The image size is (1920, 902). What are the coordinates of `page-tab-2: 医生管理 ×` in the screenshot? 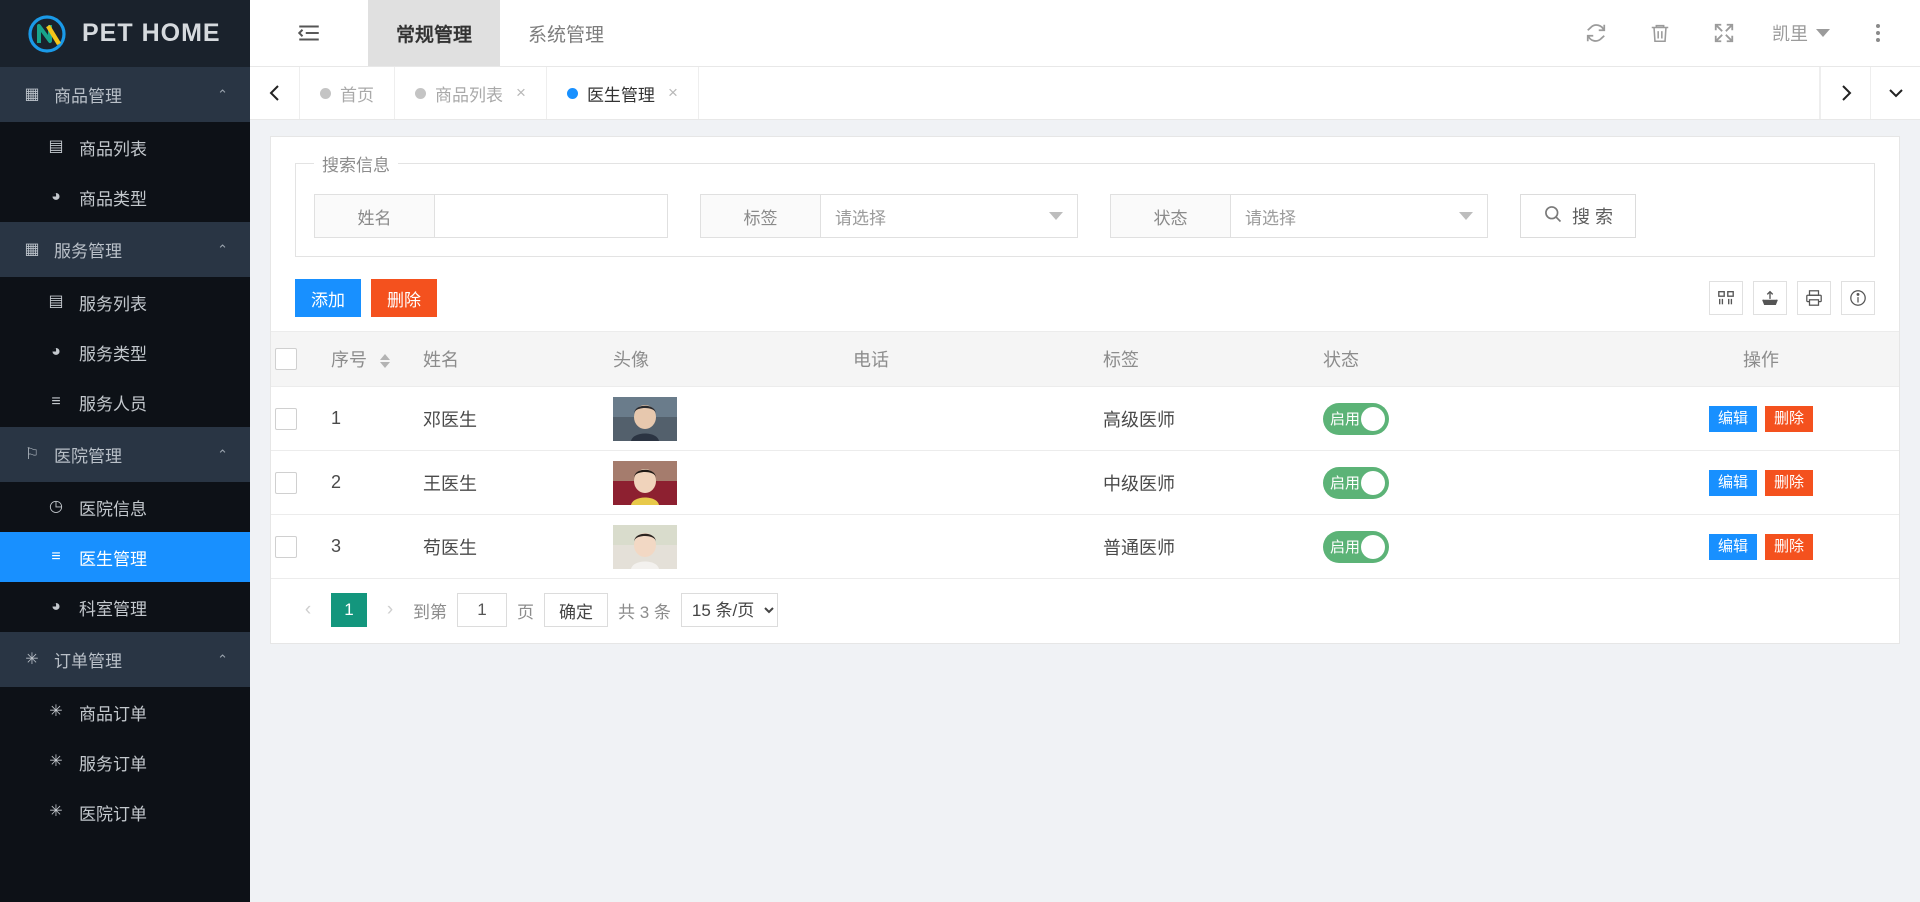 It's located at (623, 93).